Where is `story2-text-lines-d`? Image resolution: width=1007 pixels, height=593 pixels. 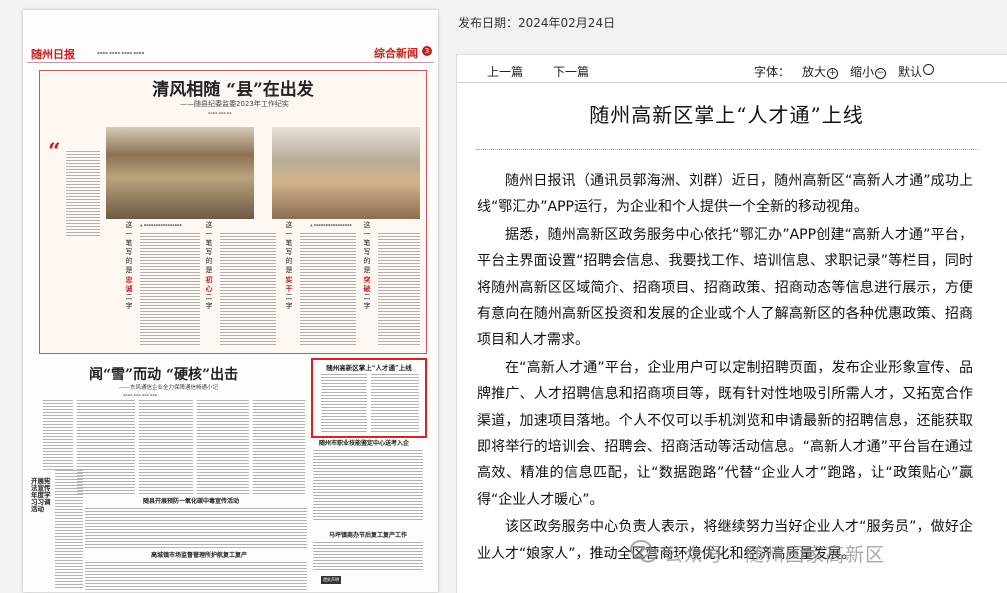
story2-text-lines-d is located at coordinates (223, 448).